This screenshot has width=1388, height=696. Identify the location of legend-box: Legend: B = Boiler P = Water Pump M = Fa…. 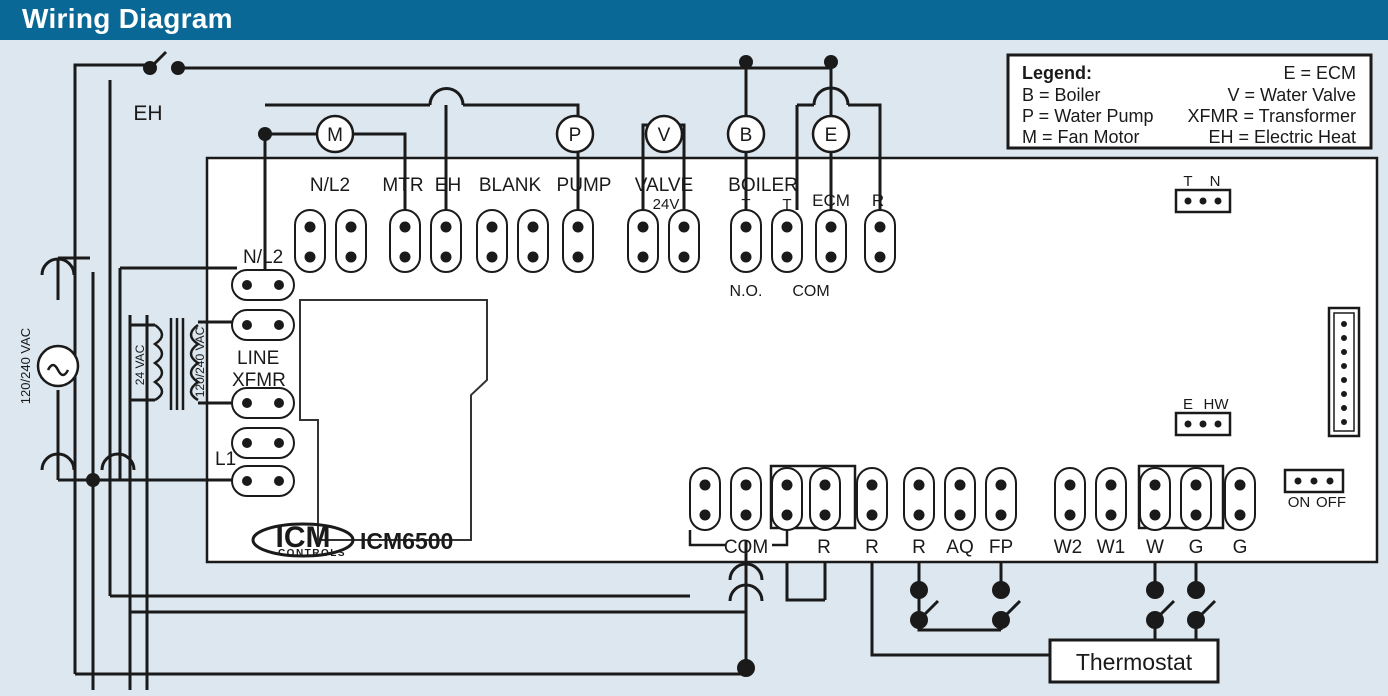
(1189, 101).